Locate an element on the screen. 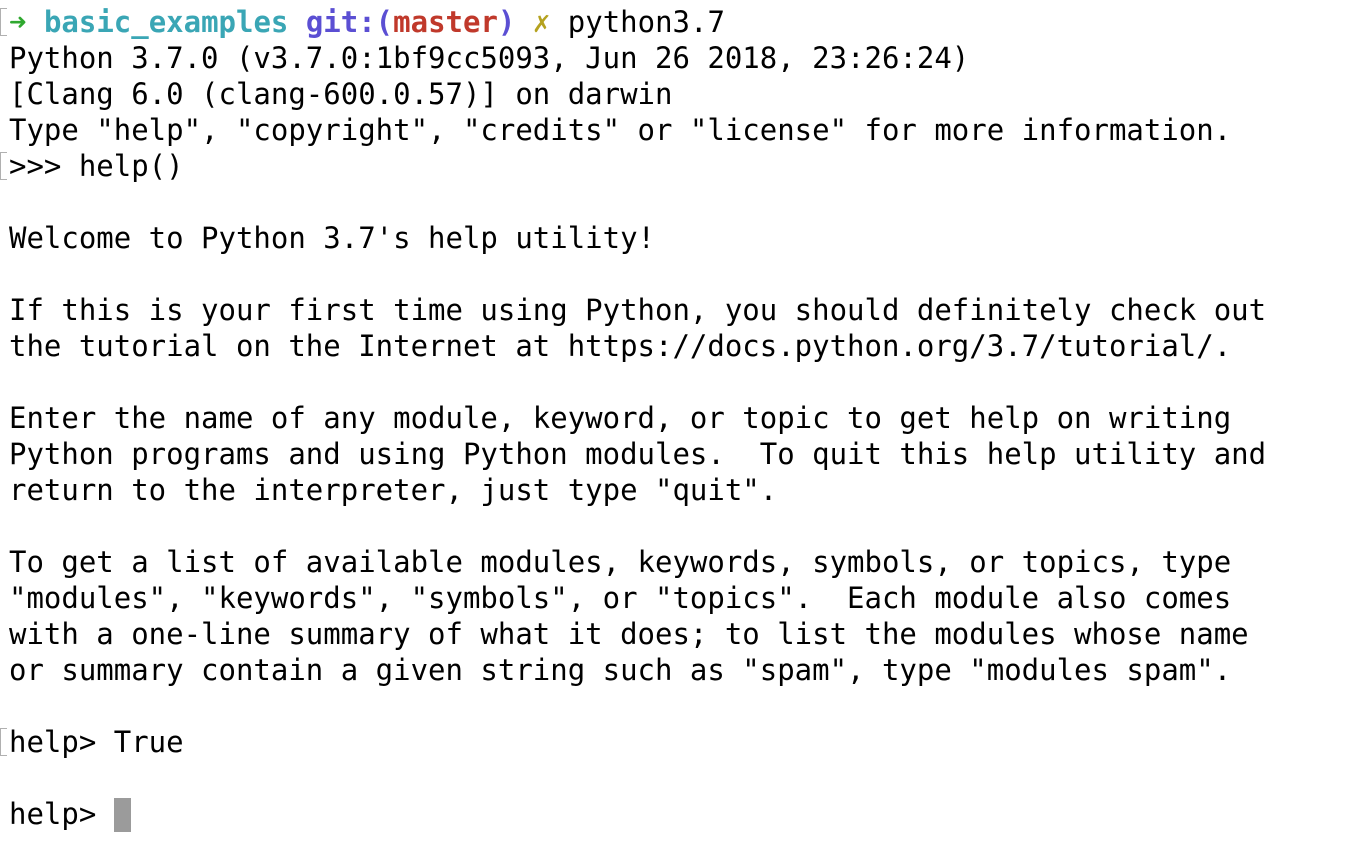 This screenshot has width=1360, height=848. prompt-directory: basic_examples is located at coordinates (166, 22).